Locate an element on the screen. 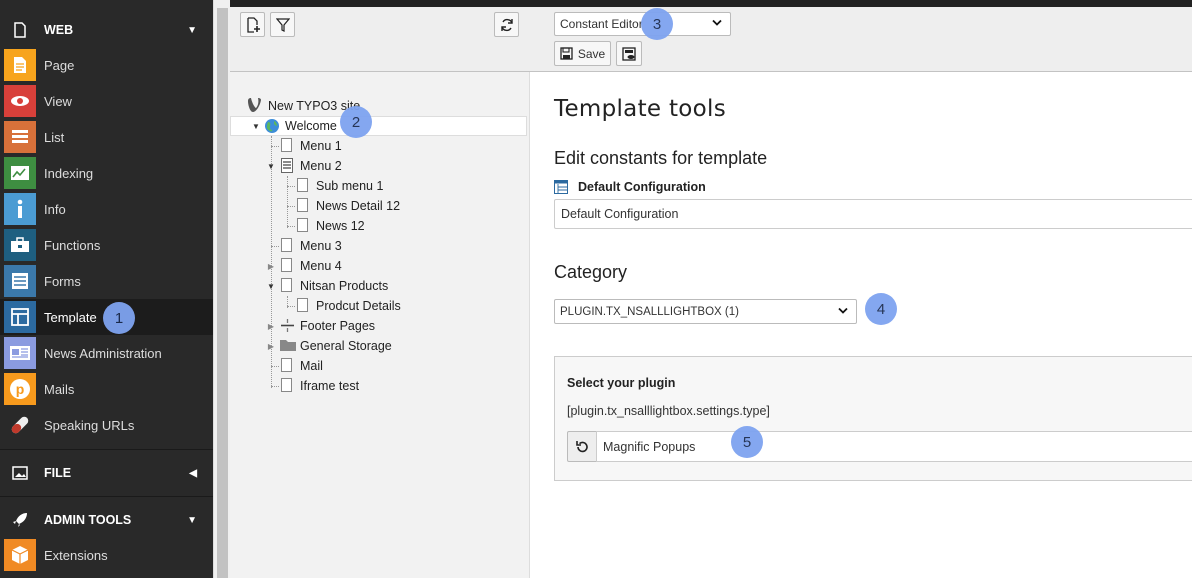 The image size is (1192, 578). undo-icon is located at coordinates (582, 446).